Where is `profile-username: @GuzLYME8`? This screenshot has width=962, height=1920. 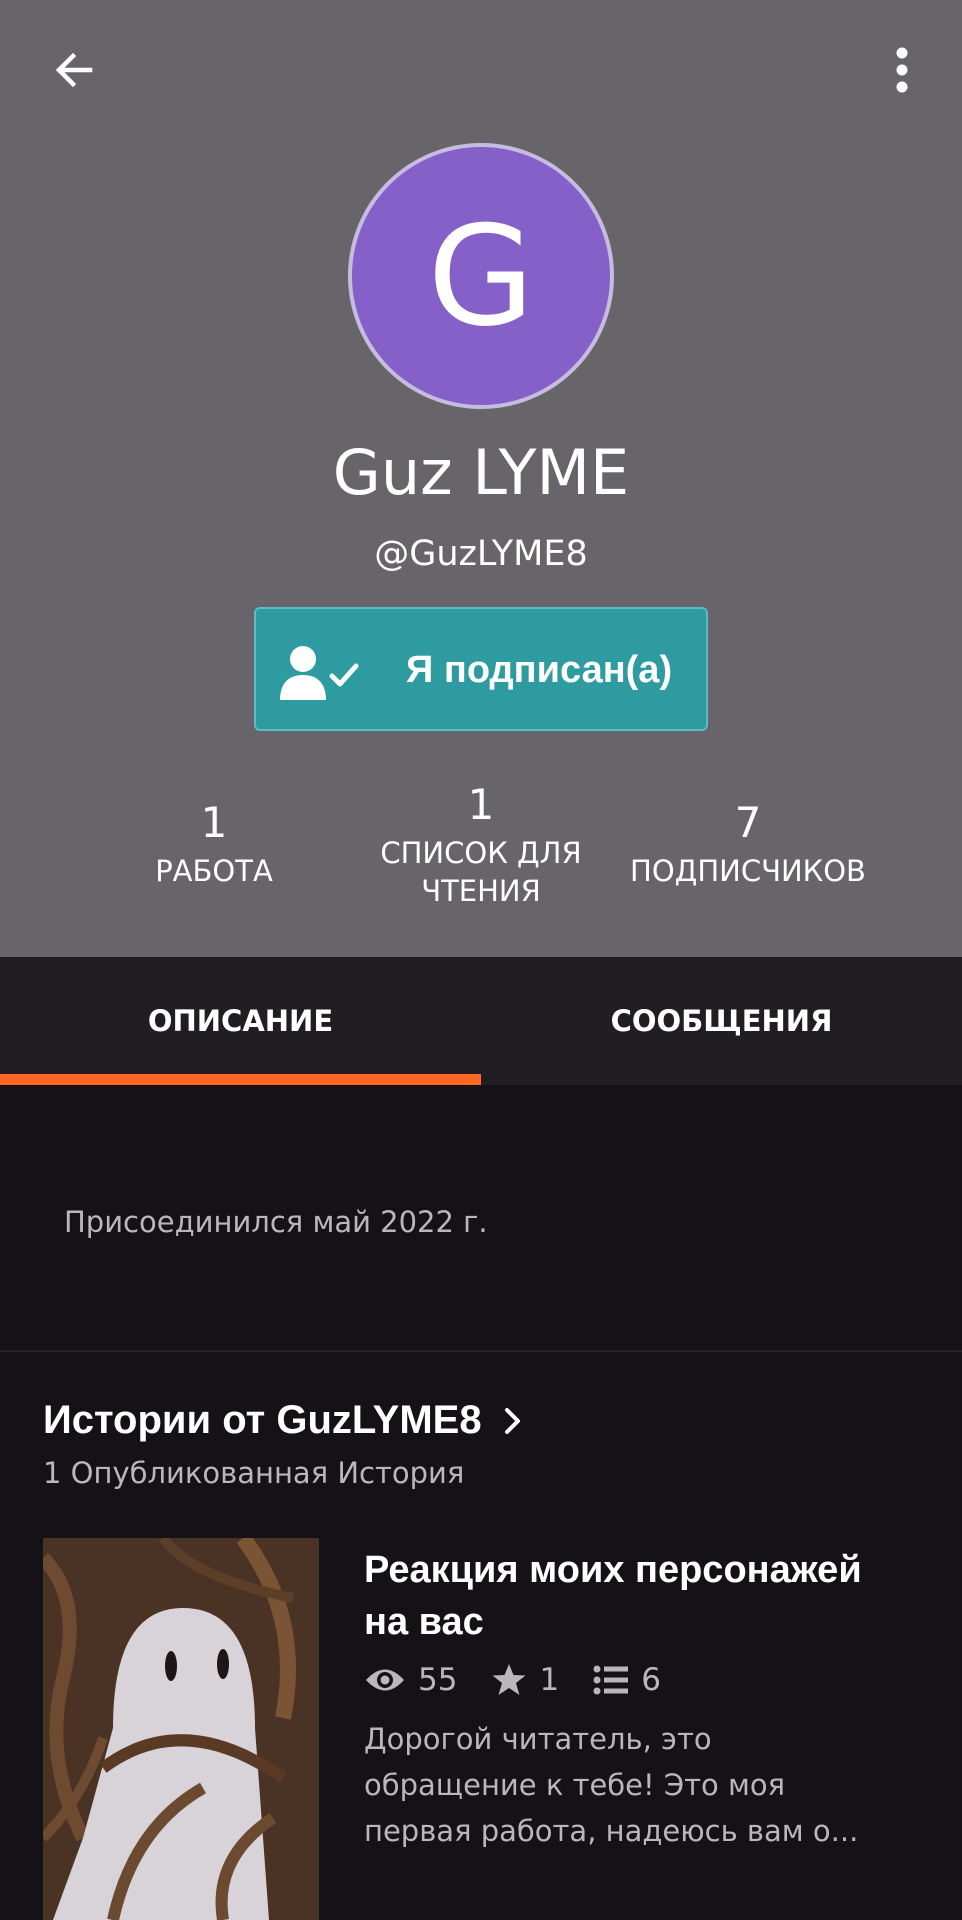
profile-username: @GuzLYME8 is located at coordinates (481, 554).